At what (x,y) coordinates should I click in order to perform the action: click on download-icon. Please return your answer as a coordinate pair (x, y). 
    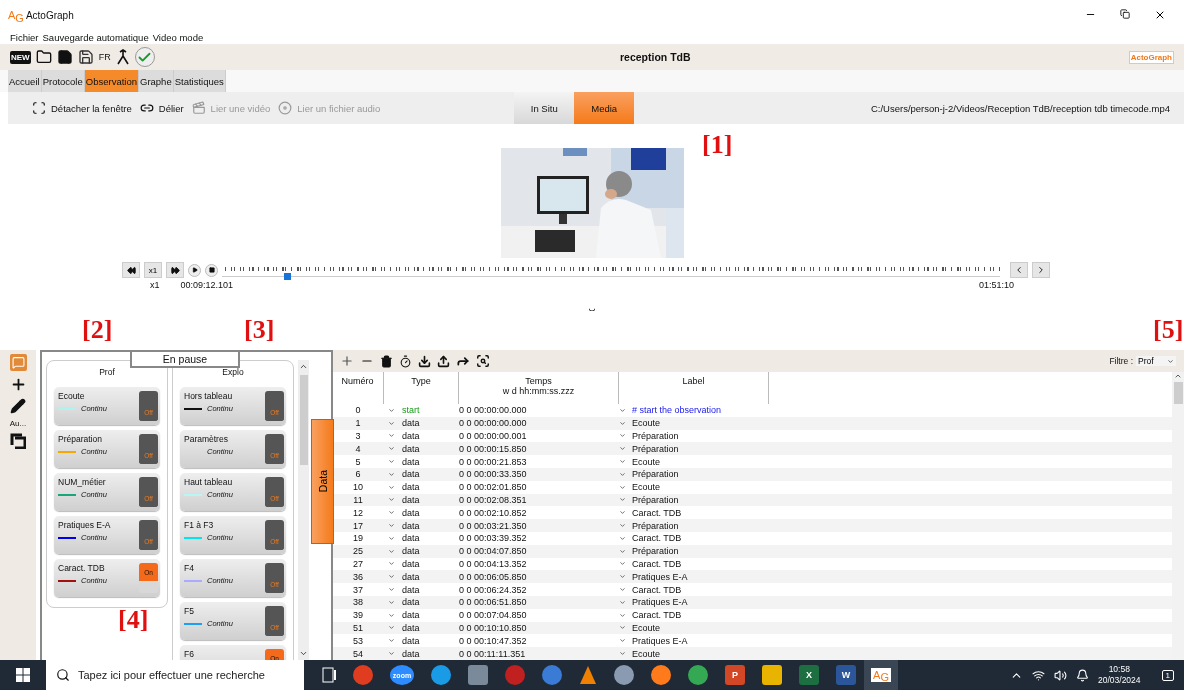
    Looking at the image, I should click on (424, 361).